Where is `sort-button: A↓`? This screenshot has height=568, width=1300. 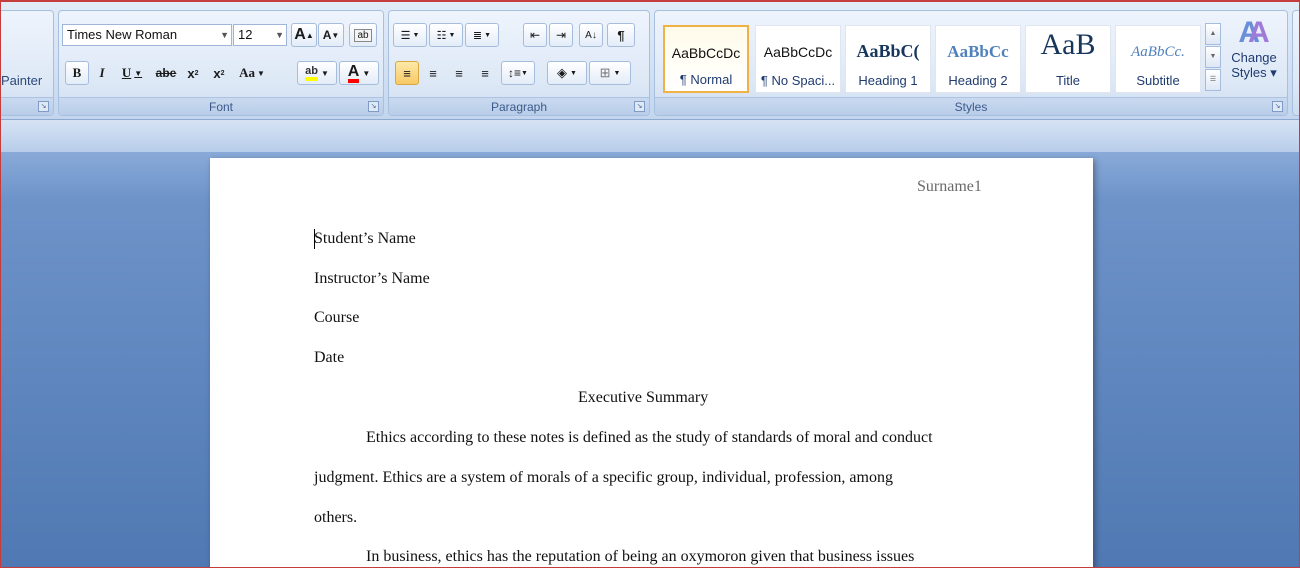 sort-button: A↓ is located at coordinates (591, 35).